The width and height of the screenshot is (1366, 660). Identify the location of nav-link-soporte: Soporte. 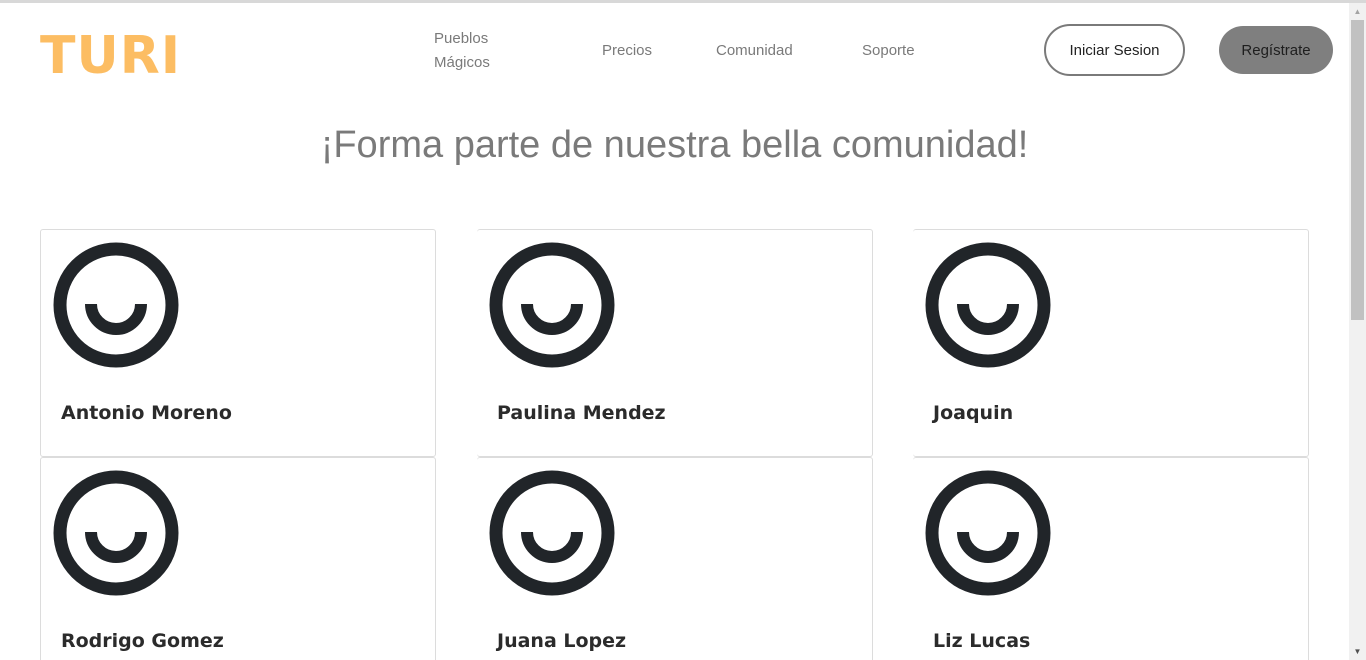
(888, 51).